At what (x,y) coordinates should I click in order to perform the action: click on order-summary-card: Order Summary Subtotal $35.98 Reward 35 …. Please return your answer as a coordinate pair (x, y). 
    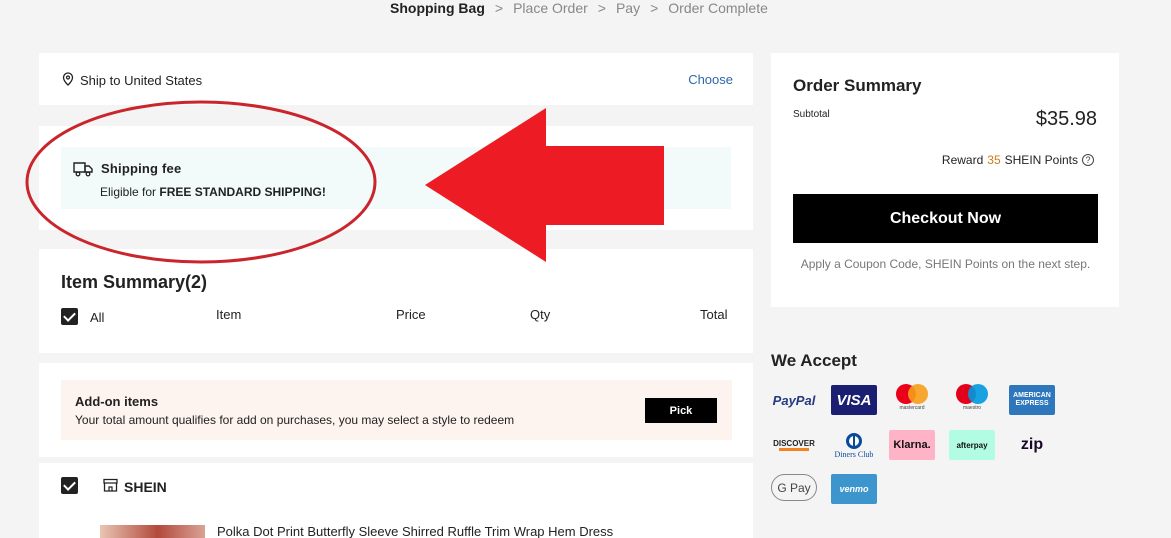
    Looking at the image, I should click on (945, 180).